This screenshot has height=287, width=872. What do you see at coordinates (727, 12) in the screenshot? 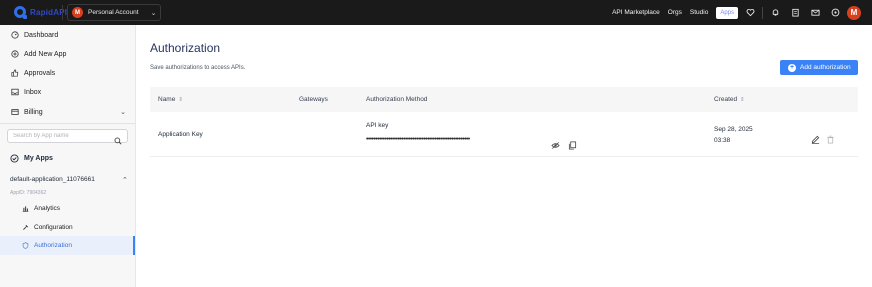
I see `nav-apps: Apps` at bounding box center [727, 12].